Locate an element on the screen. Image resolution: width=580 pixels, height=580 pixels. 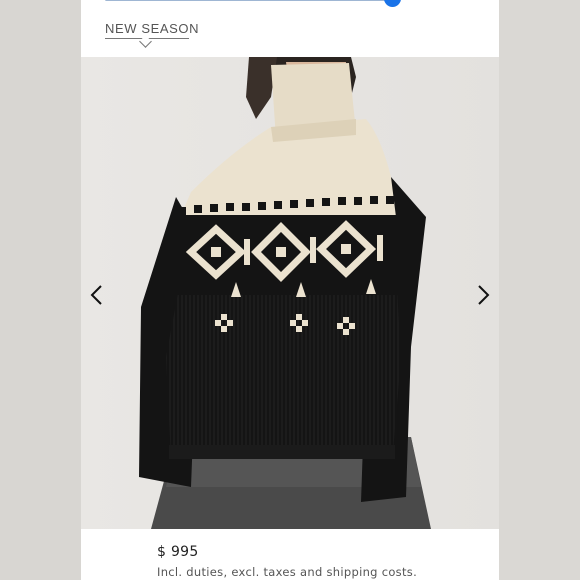
left-backdrop is located at coordinates (40, 290).